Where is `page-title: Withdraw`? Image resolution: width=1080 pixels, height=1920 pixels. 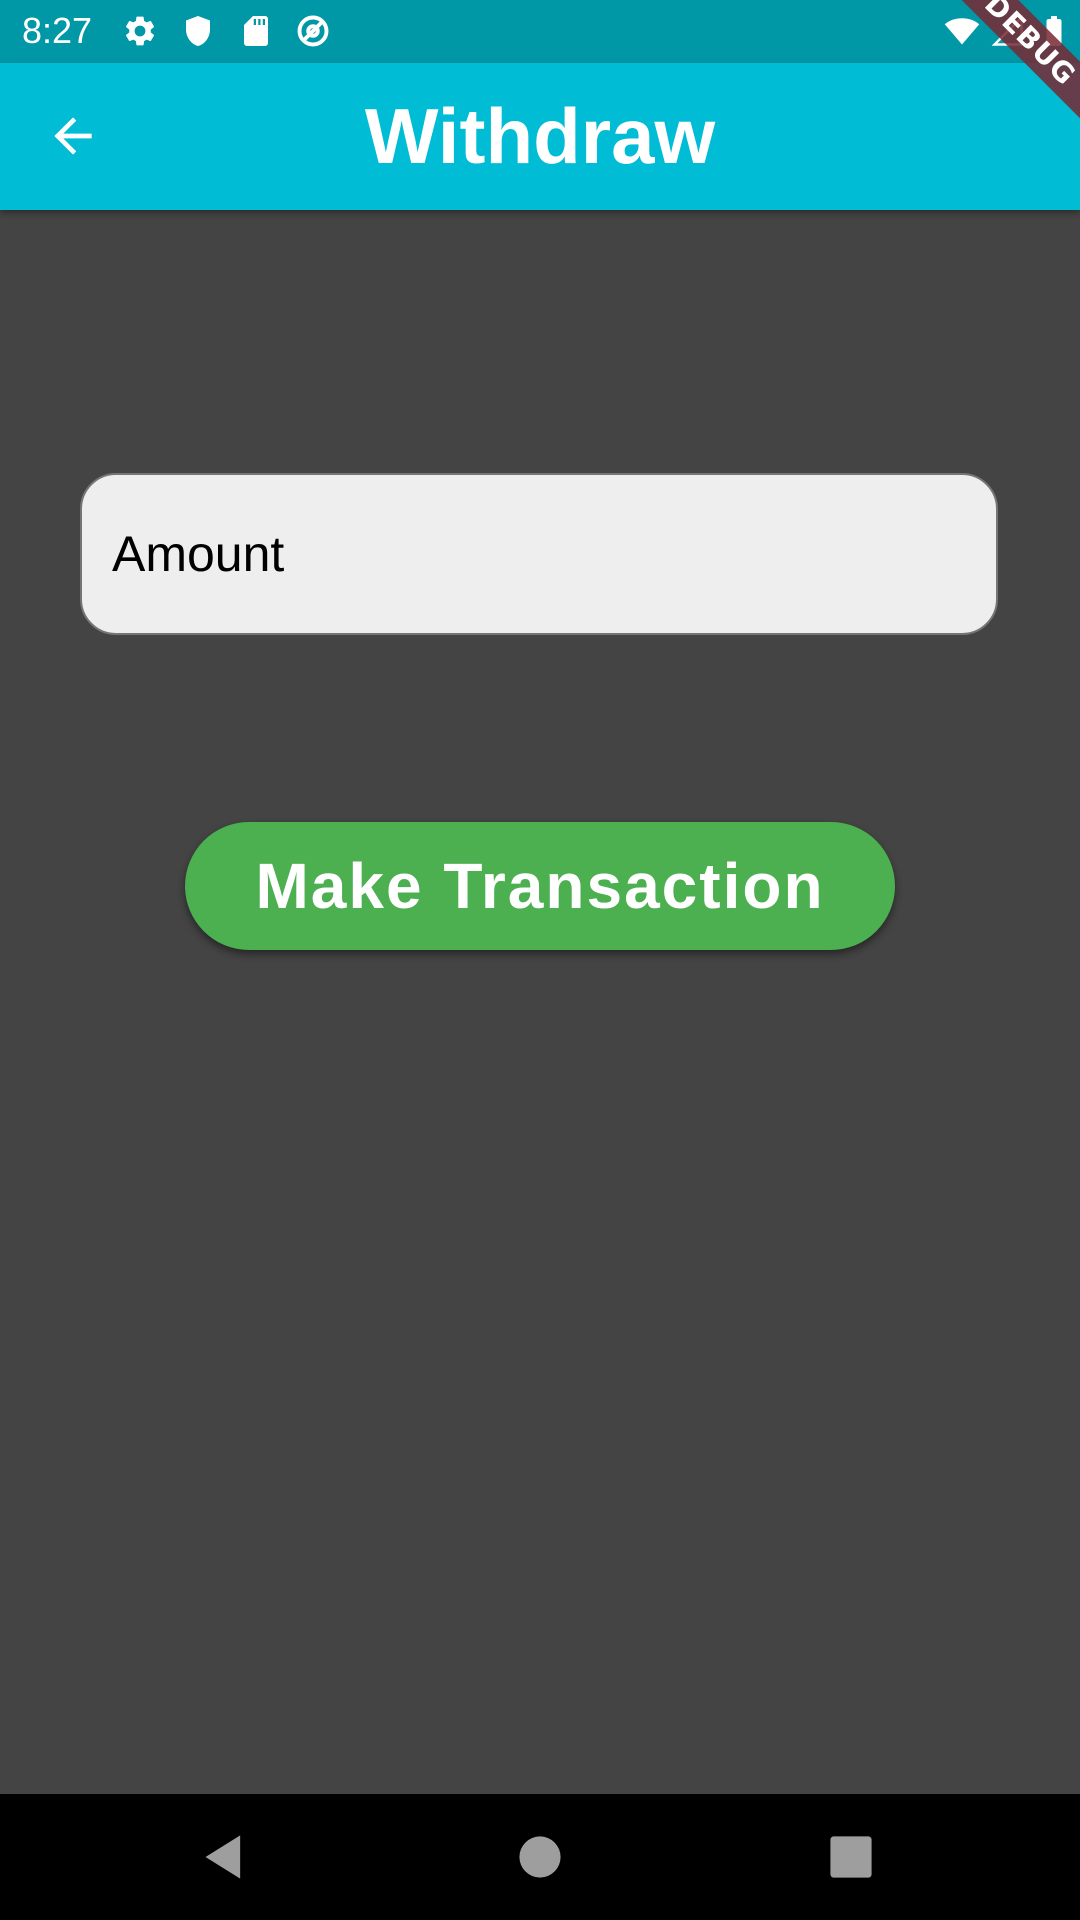 page-title: Withdraw is located at coordinates (540, 136).